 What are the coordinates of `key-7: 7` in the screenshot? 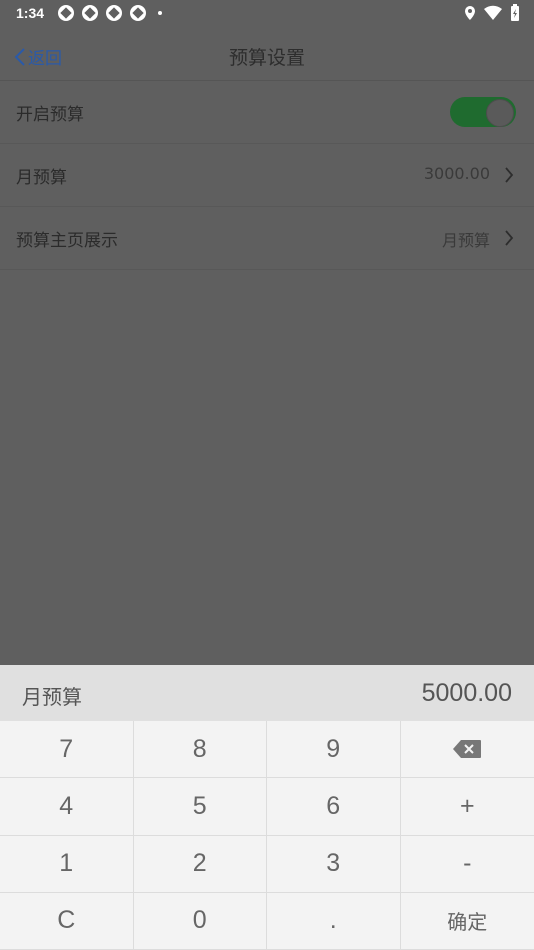 It's located at (67, 750).